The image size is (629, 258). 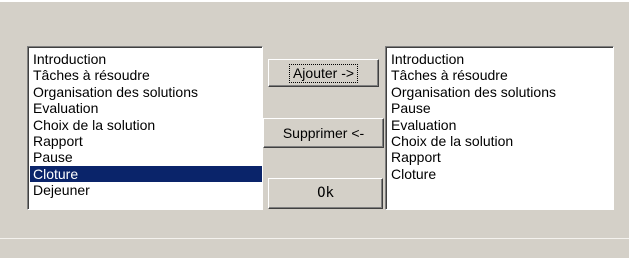 What do you see at coordinates (314, 238) in the screenshot?
I see `window-divider` at bounding box center [314, 238].